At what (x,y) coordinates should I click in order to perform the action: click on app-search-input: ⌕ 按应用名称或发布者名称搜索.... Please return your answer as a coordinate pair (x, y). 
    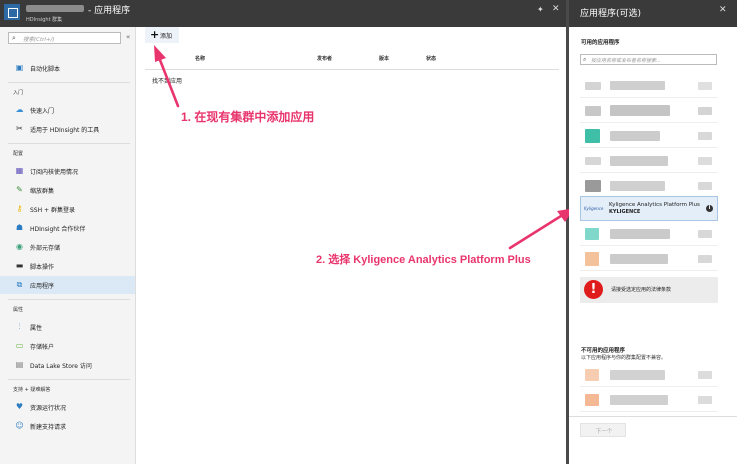
    Looking at the image, I should click on (648, 59).